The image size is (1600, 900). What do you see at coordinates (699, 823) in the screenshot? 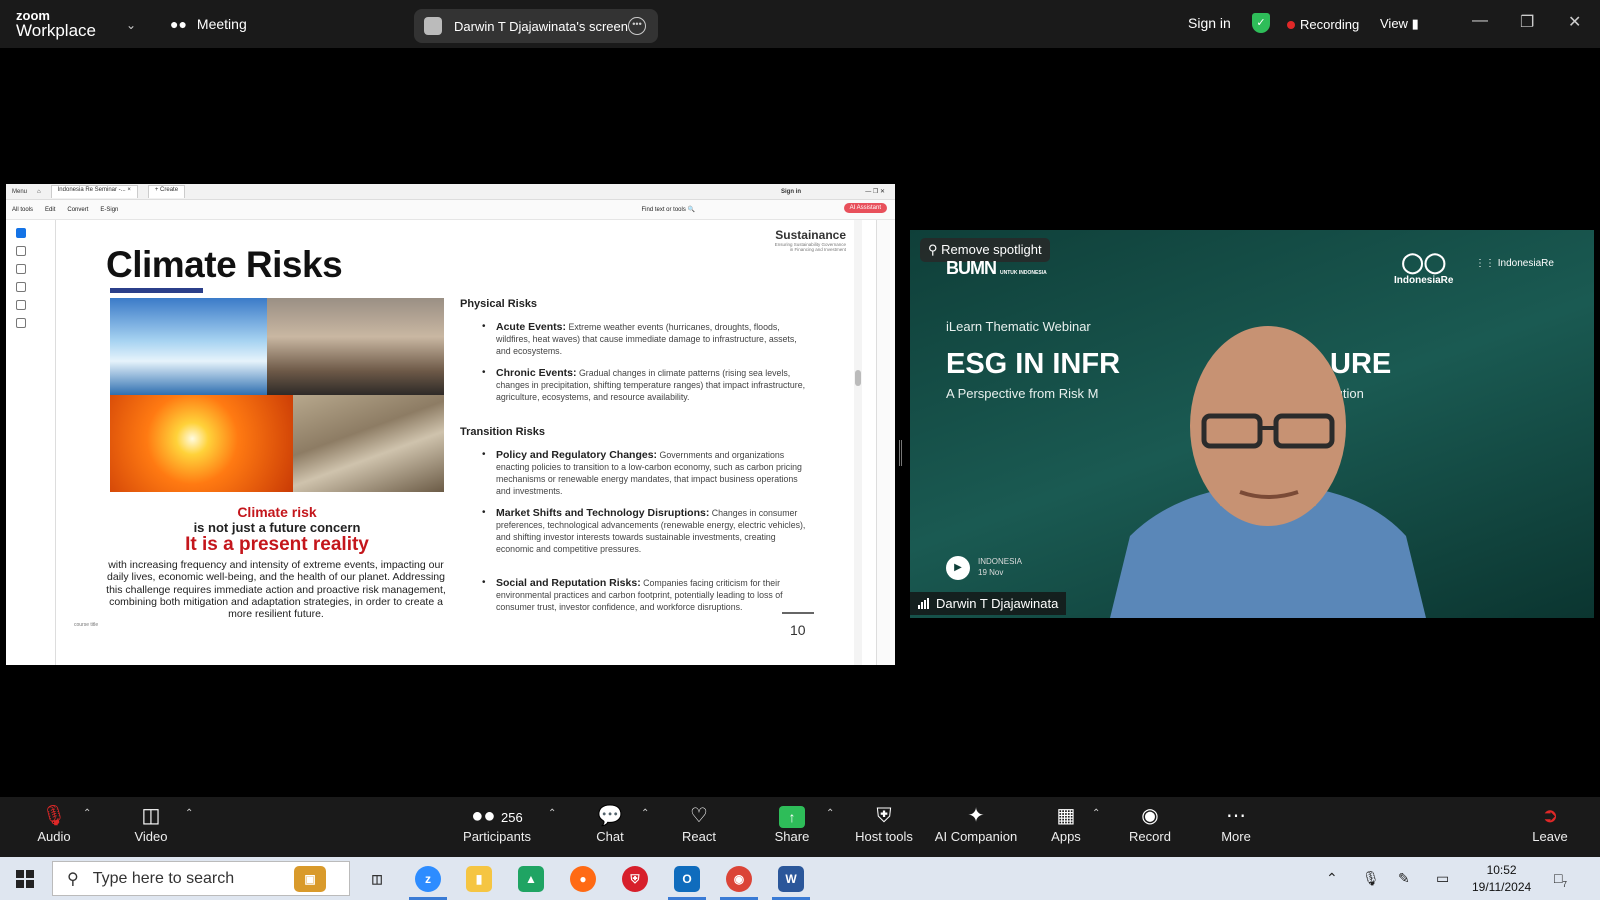
I see `react-button: ♡ React` at bounding box center [699, 823].